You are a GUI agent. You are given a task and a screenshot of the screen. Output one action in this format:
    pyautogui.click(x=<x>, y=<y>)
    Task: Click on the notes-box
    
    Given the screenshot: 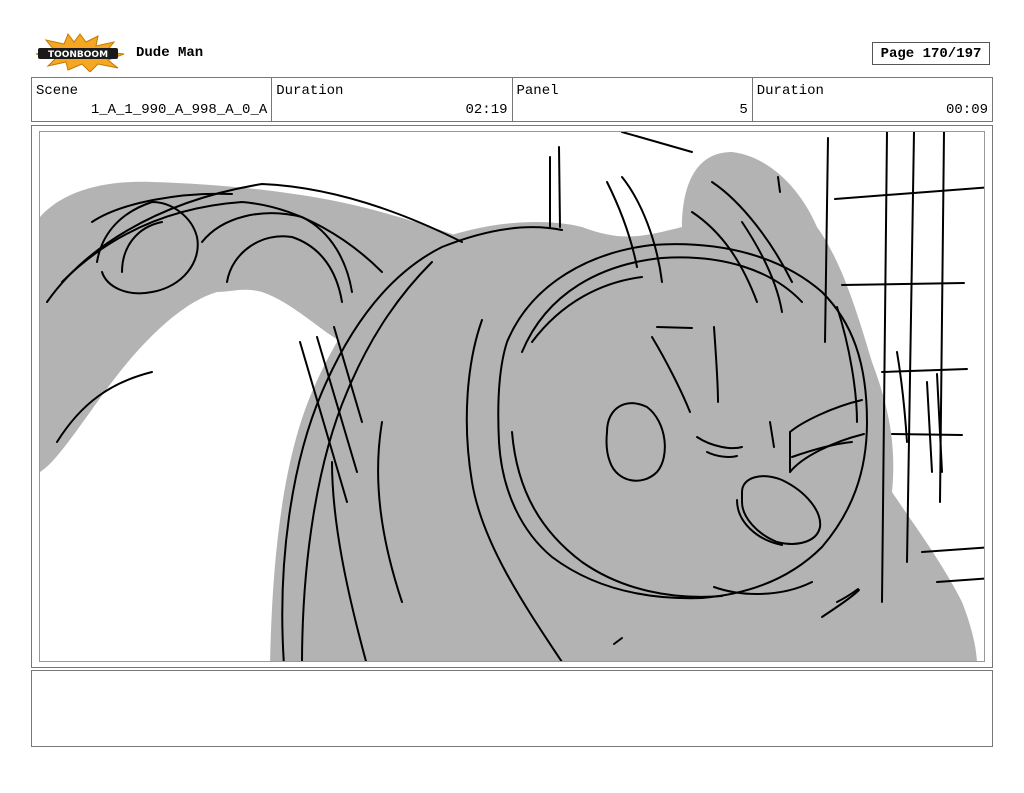 What is the action you would take?
    pyautogui.click(x=512, y=708)
    